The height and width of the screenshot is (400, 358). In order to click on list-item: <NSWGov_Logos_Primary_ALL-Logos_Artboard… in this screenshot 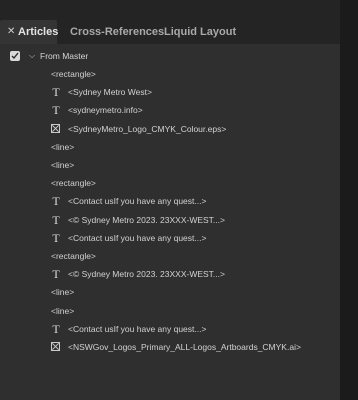, I will do `click(170, 347)`.